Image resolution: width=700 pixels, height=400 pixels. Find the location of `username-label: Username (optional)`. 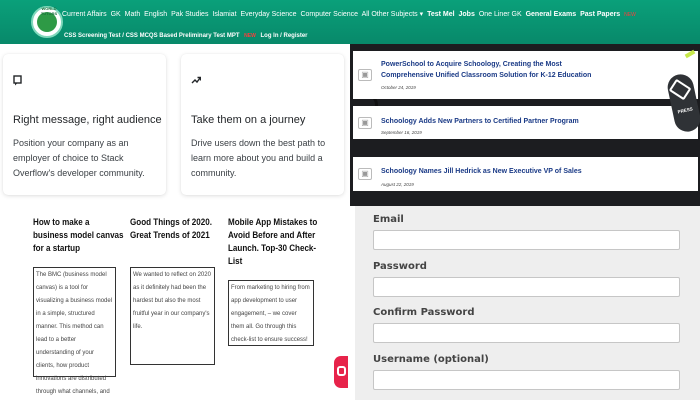

username-label: Username (optional) is located at coordinates (431, 359).